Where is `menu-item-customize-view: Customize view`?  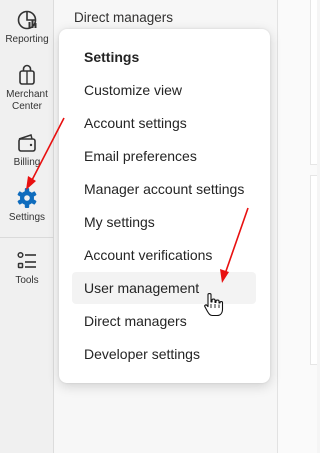
menu-item-customize-view: Customize view is located at coordinates (164, 90).